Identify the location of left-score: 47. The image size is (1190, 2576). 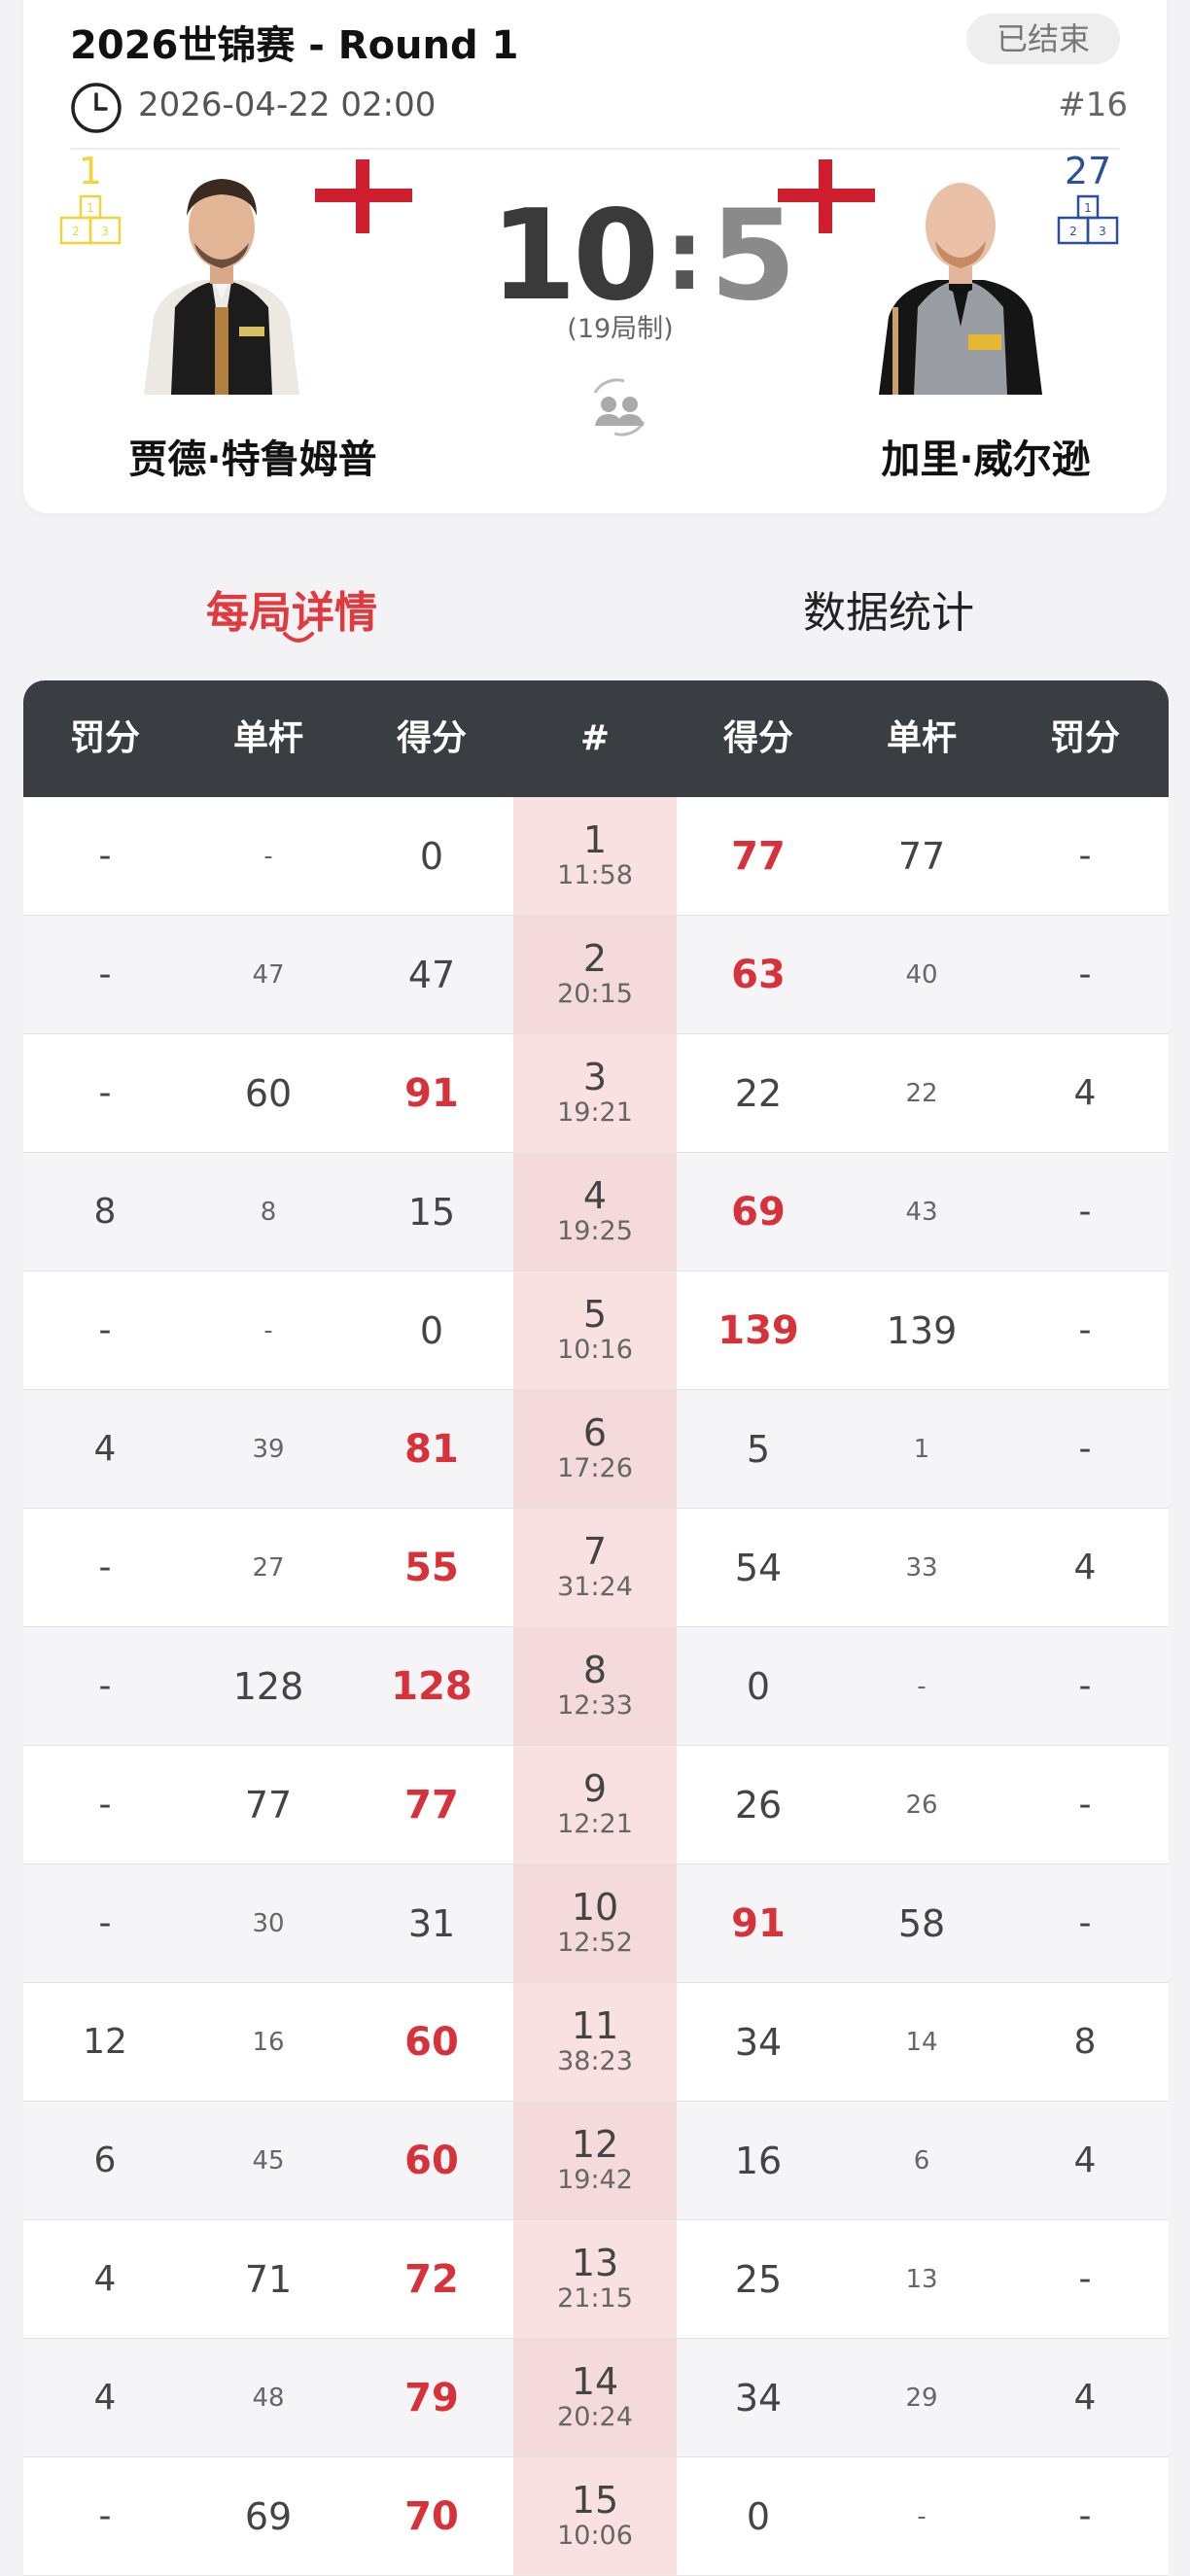
(431, 974).